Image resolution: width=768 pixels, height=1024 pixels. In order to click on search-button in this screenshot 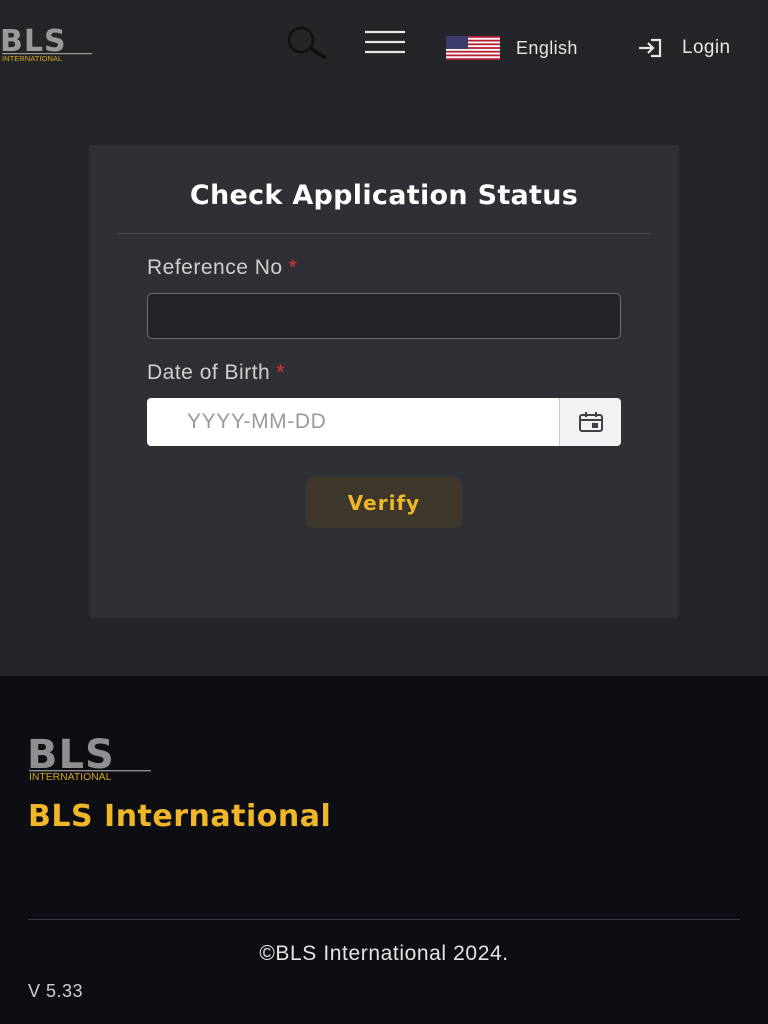, I will do `click(305, 43)`.